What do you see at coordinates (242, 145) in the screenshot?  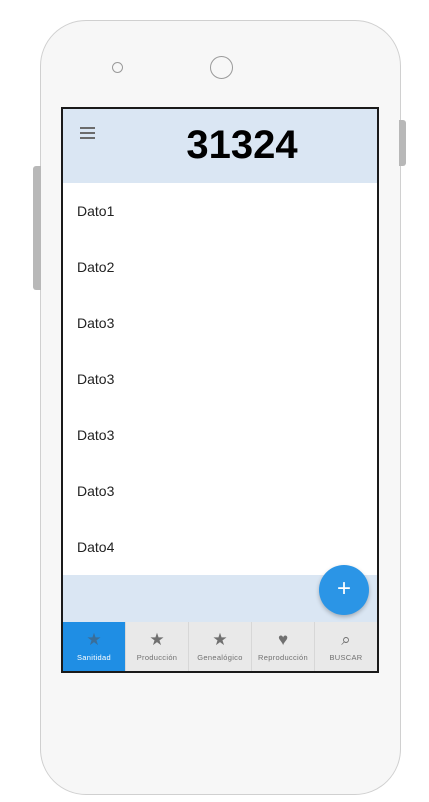 I see `page-title: 31324` at bounding box center [242, 145].